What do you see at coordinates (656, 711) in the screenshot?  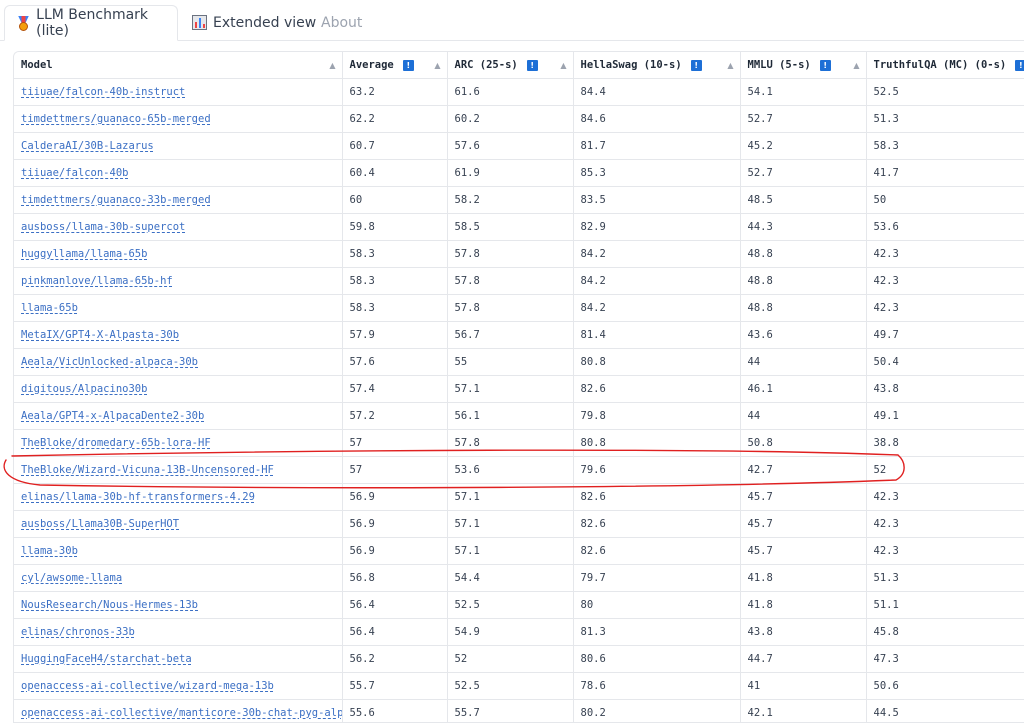 I see `score-cell: 80.2` at bounding box center [656, 711].